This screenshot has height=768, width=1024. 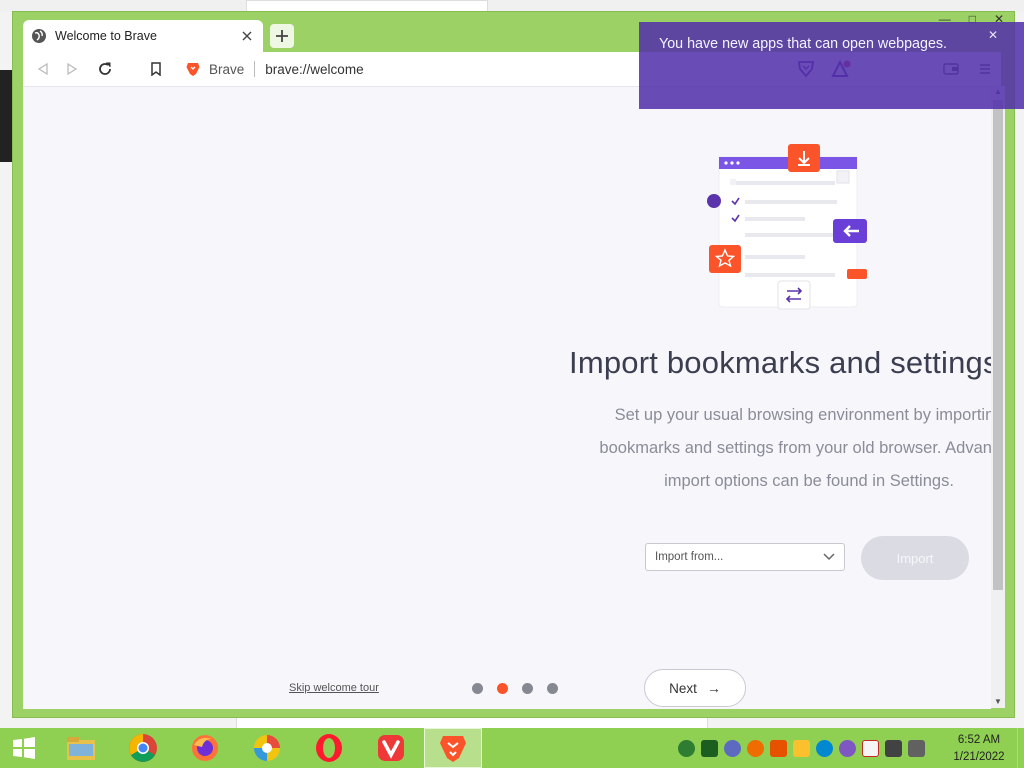 I want to click on back-button, so click(x=43, y=69).